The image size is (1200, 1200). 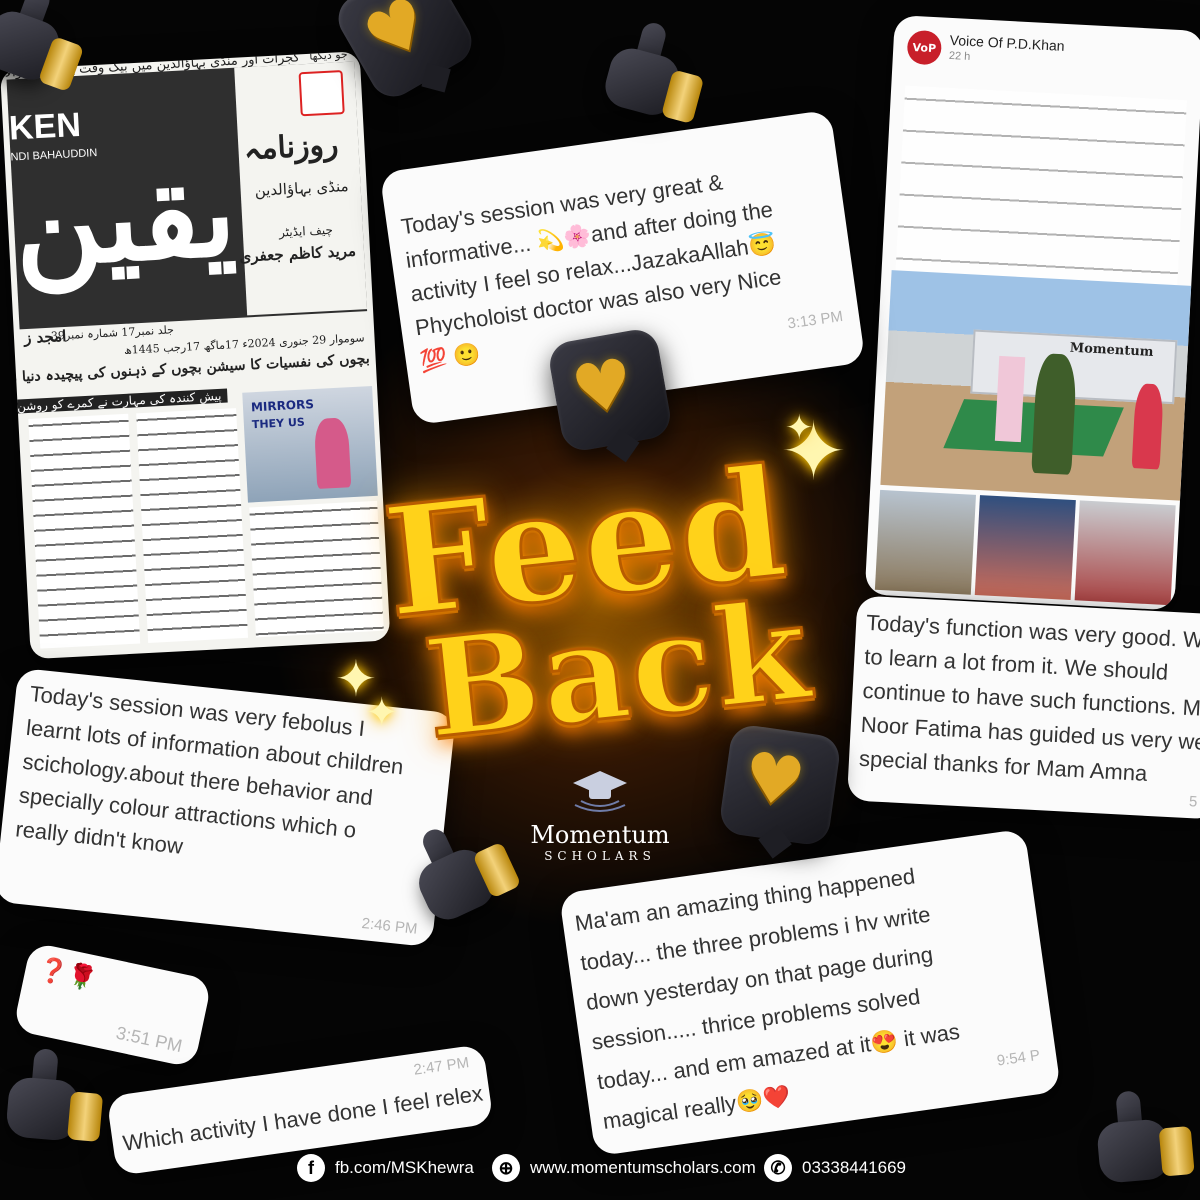 What do you see at coordinates (389, 926) in the screenshot?
I see `bubble-3-time: 2:46 PM` at bounding box center [389, 926].